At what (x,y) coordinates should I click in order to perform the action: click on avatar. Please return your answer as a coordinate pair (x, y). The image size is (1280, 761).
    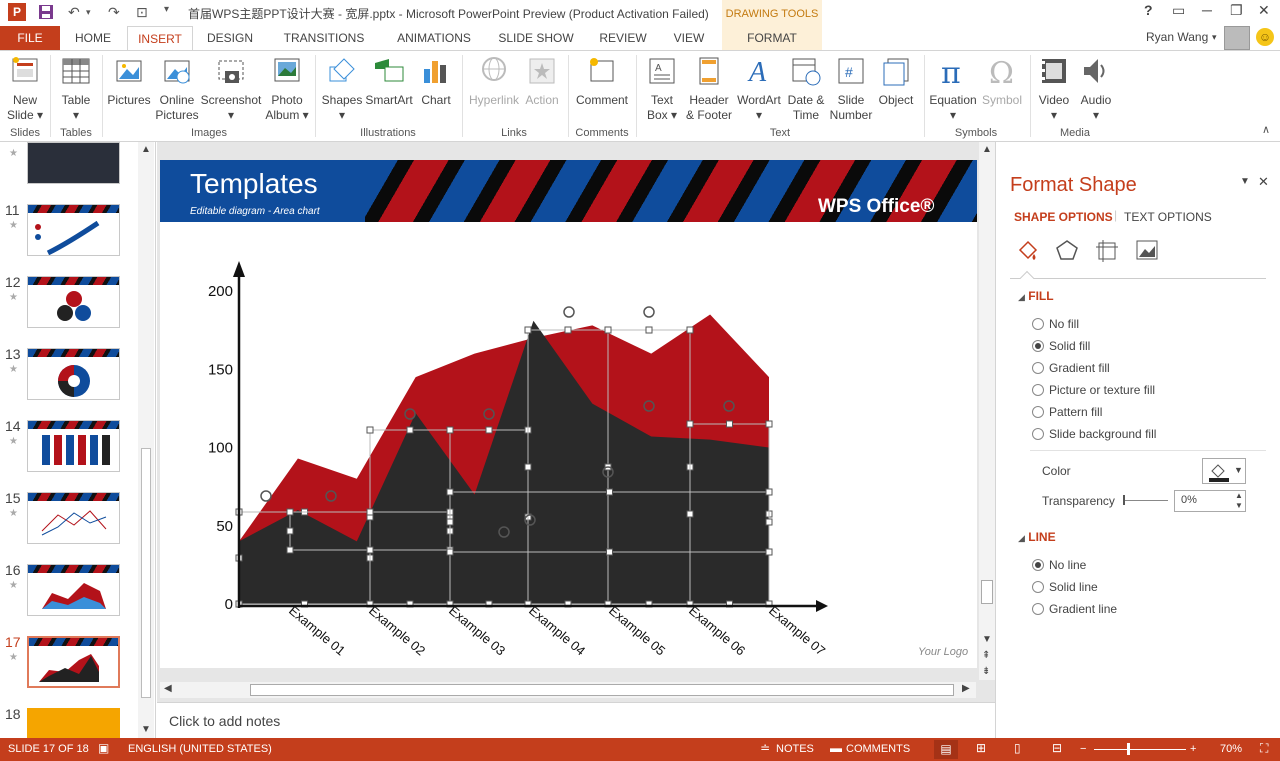
    Looking at the image, I should click on (1237, 38).